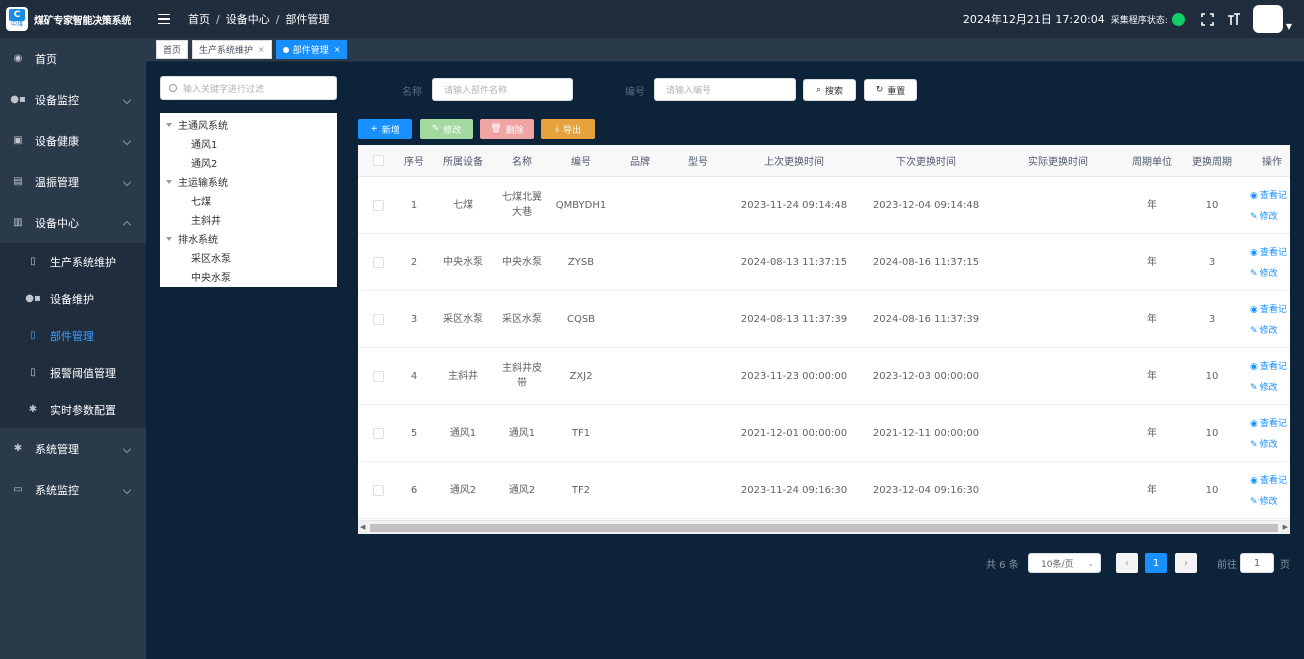  Describe the element at coordinates (248, 19) in the screenshot. I see `breadcrumb-equipment-center: 设备中心` at that location.